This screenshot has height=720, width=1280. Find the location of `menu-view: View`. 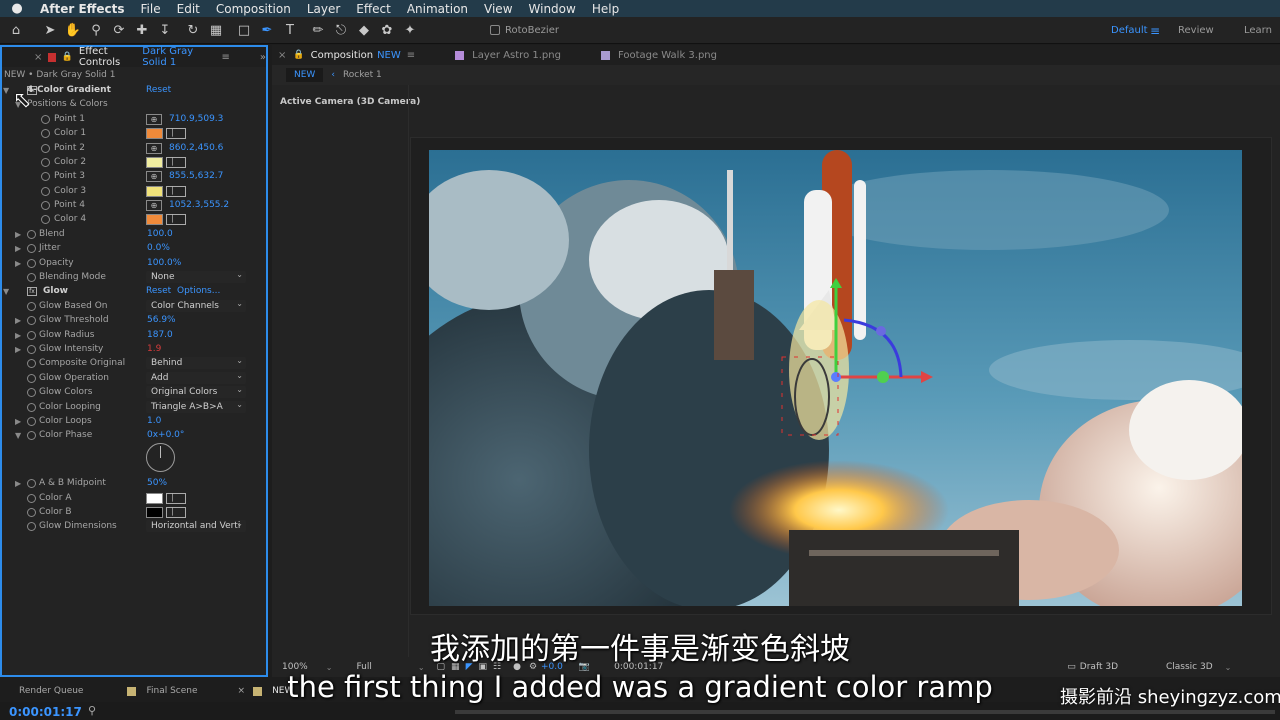

menu-view: View is located at coordinates (500, 9).